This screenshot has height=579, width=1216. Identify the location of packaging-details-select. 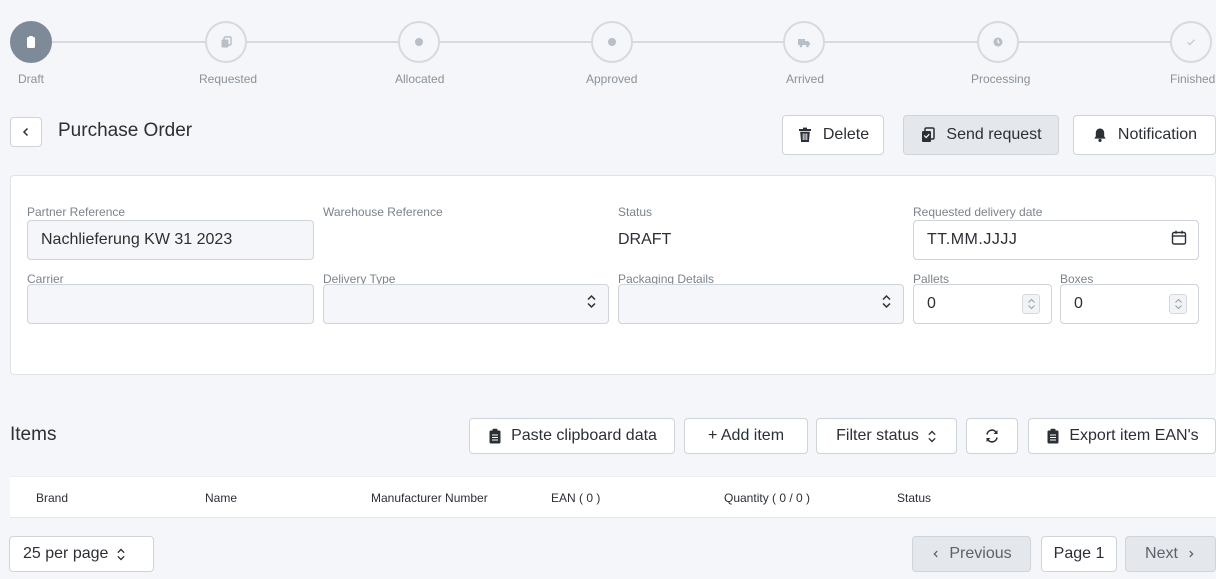
(761, 304).